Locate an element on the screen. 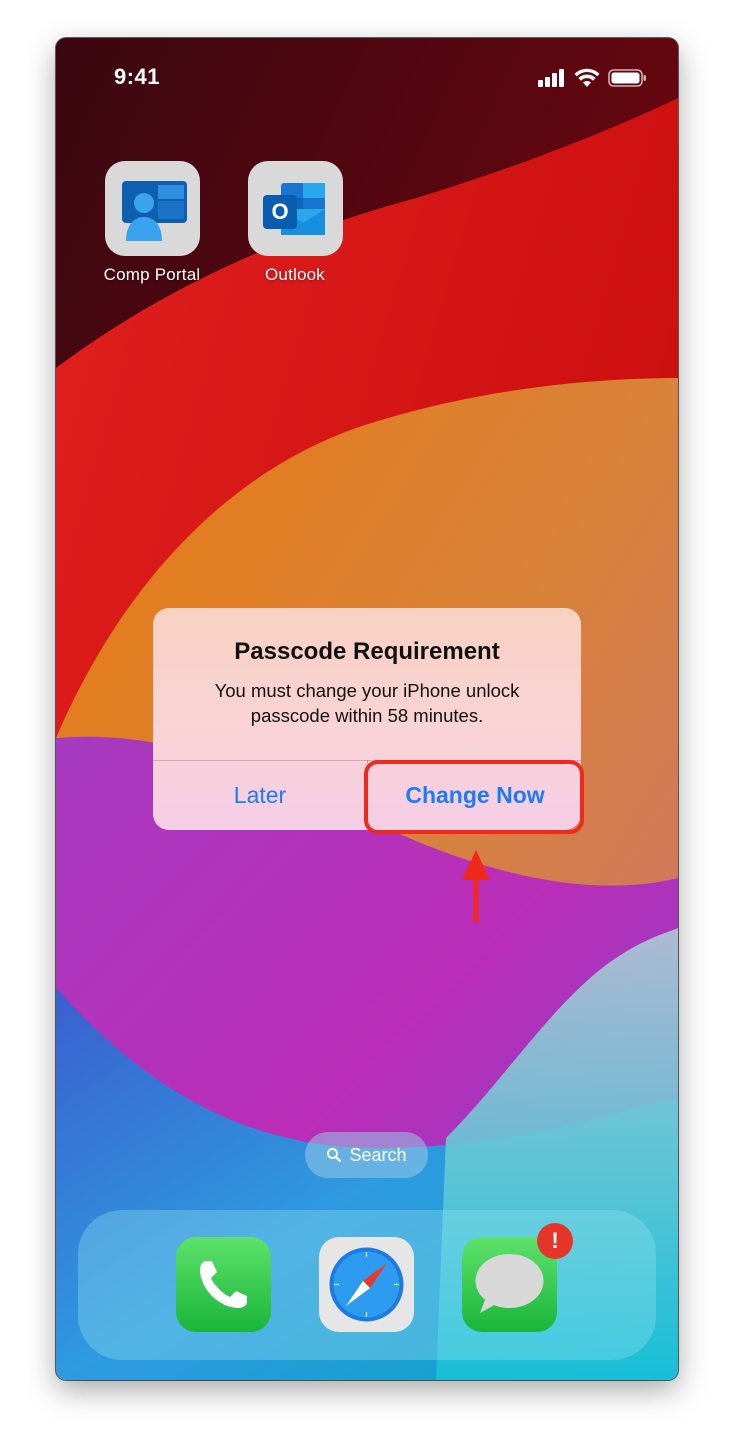 The height and width of the screenshot is (1454, 734). arrow-up-icon is located at coordinates (476, 886).